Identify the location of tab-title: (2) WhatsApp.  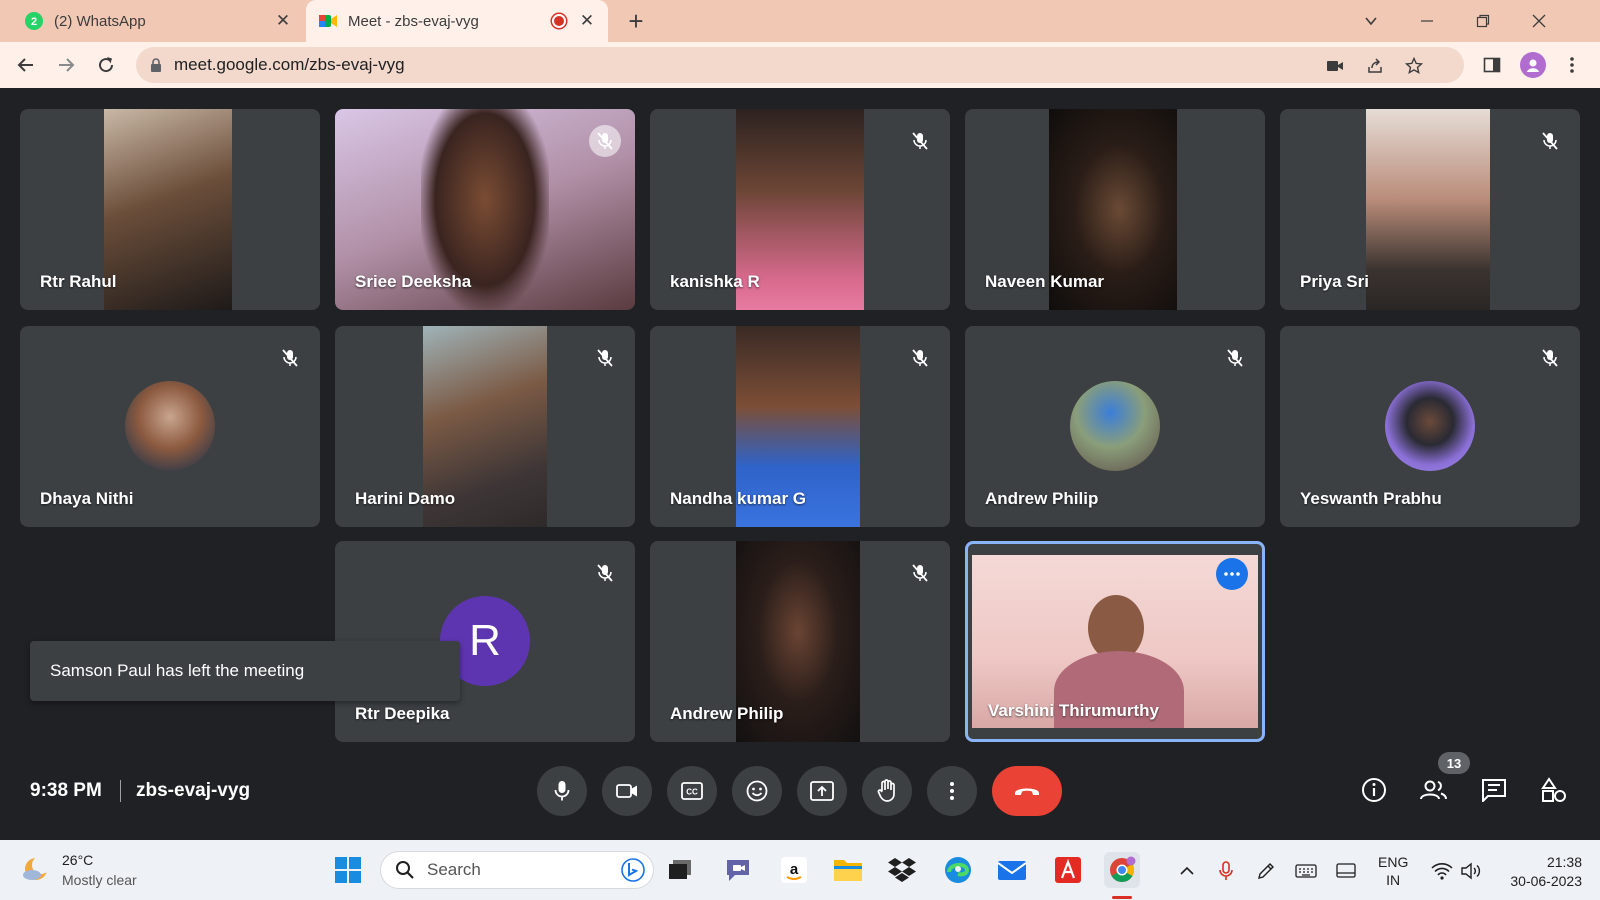
(100, 21).